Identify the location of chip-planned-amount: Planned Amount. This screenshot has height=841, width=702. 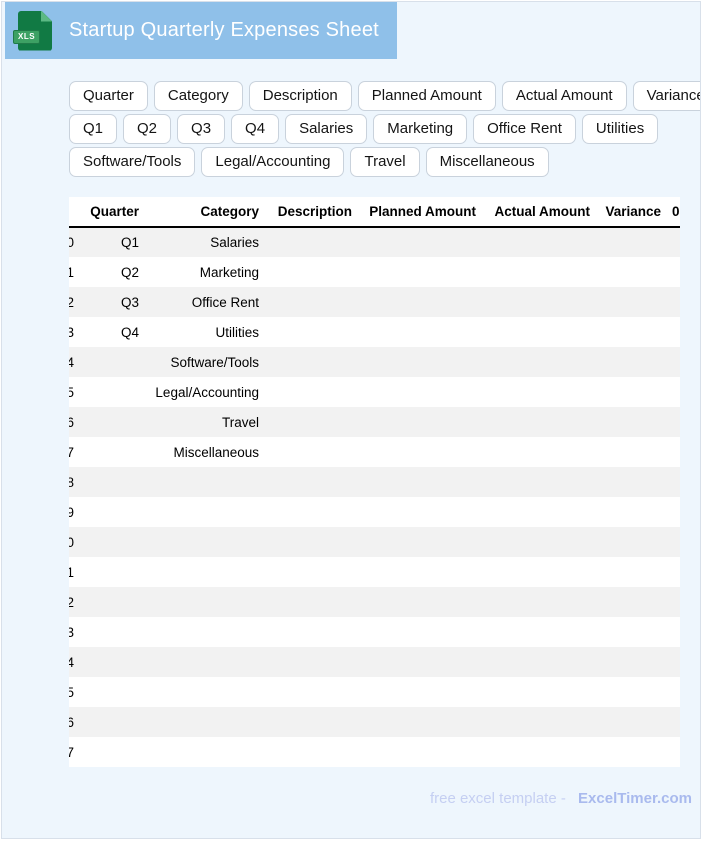
(426, 96).